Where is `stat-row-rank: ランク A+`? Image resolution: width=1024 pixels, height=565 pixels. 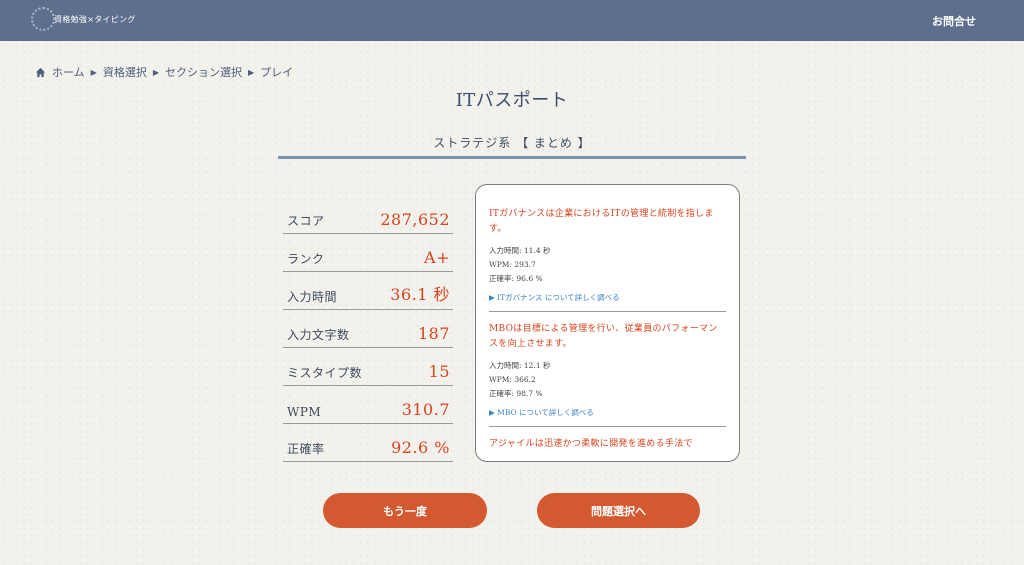
stat-row-rank: ランク A+ is located at coordinates (368, 253).